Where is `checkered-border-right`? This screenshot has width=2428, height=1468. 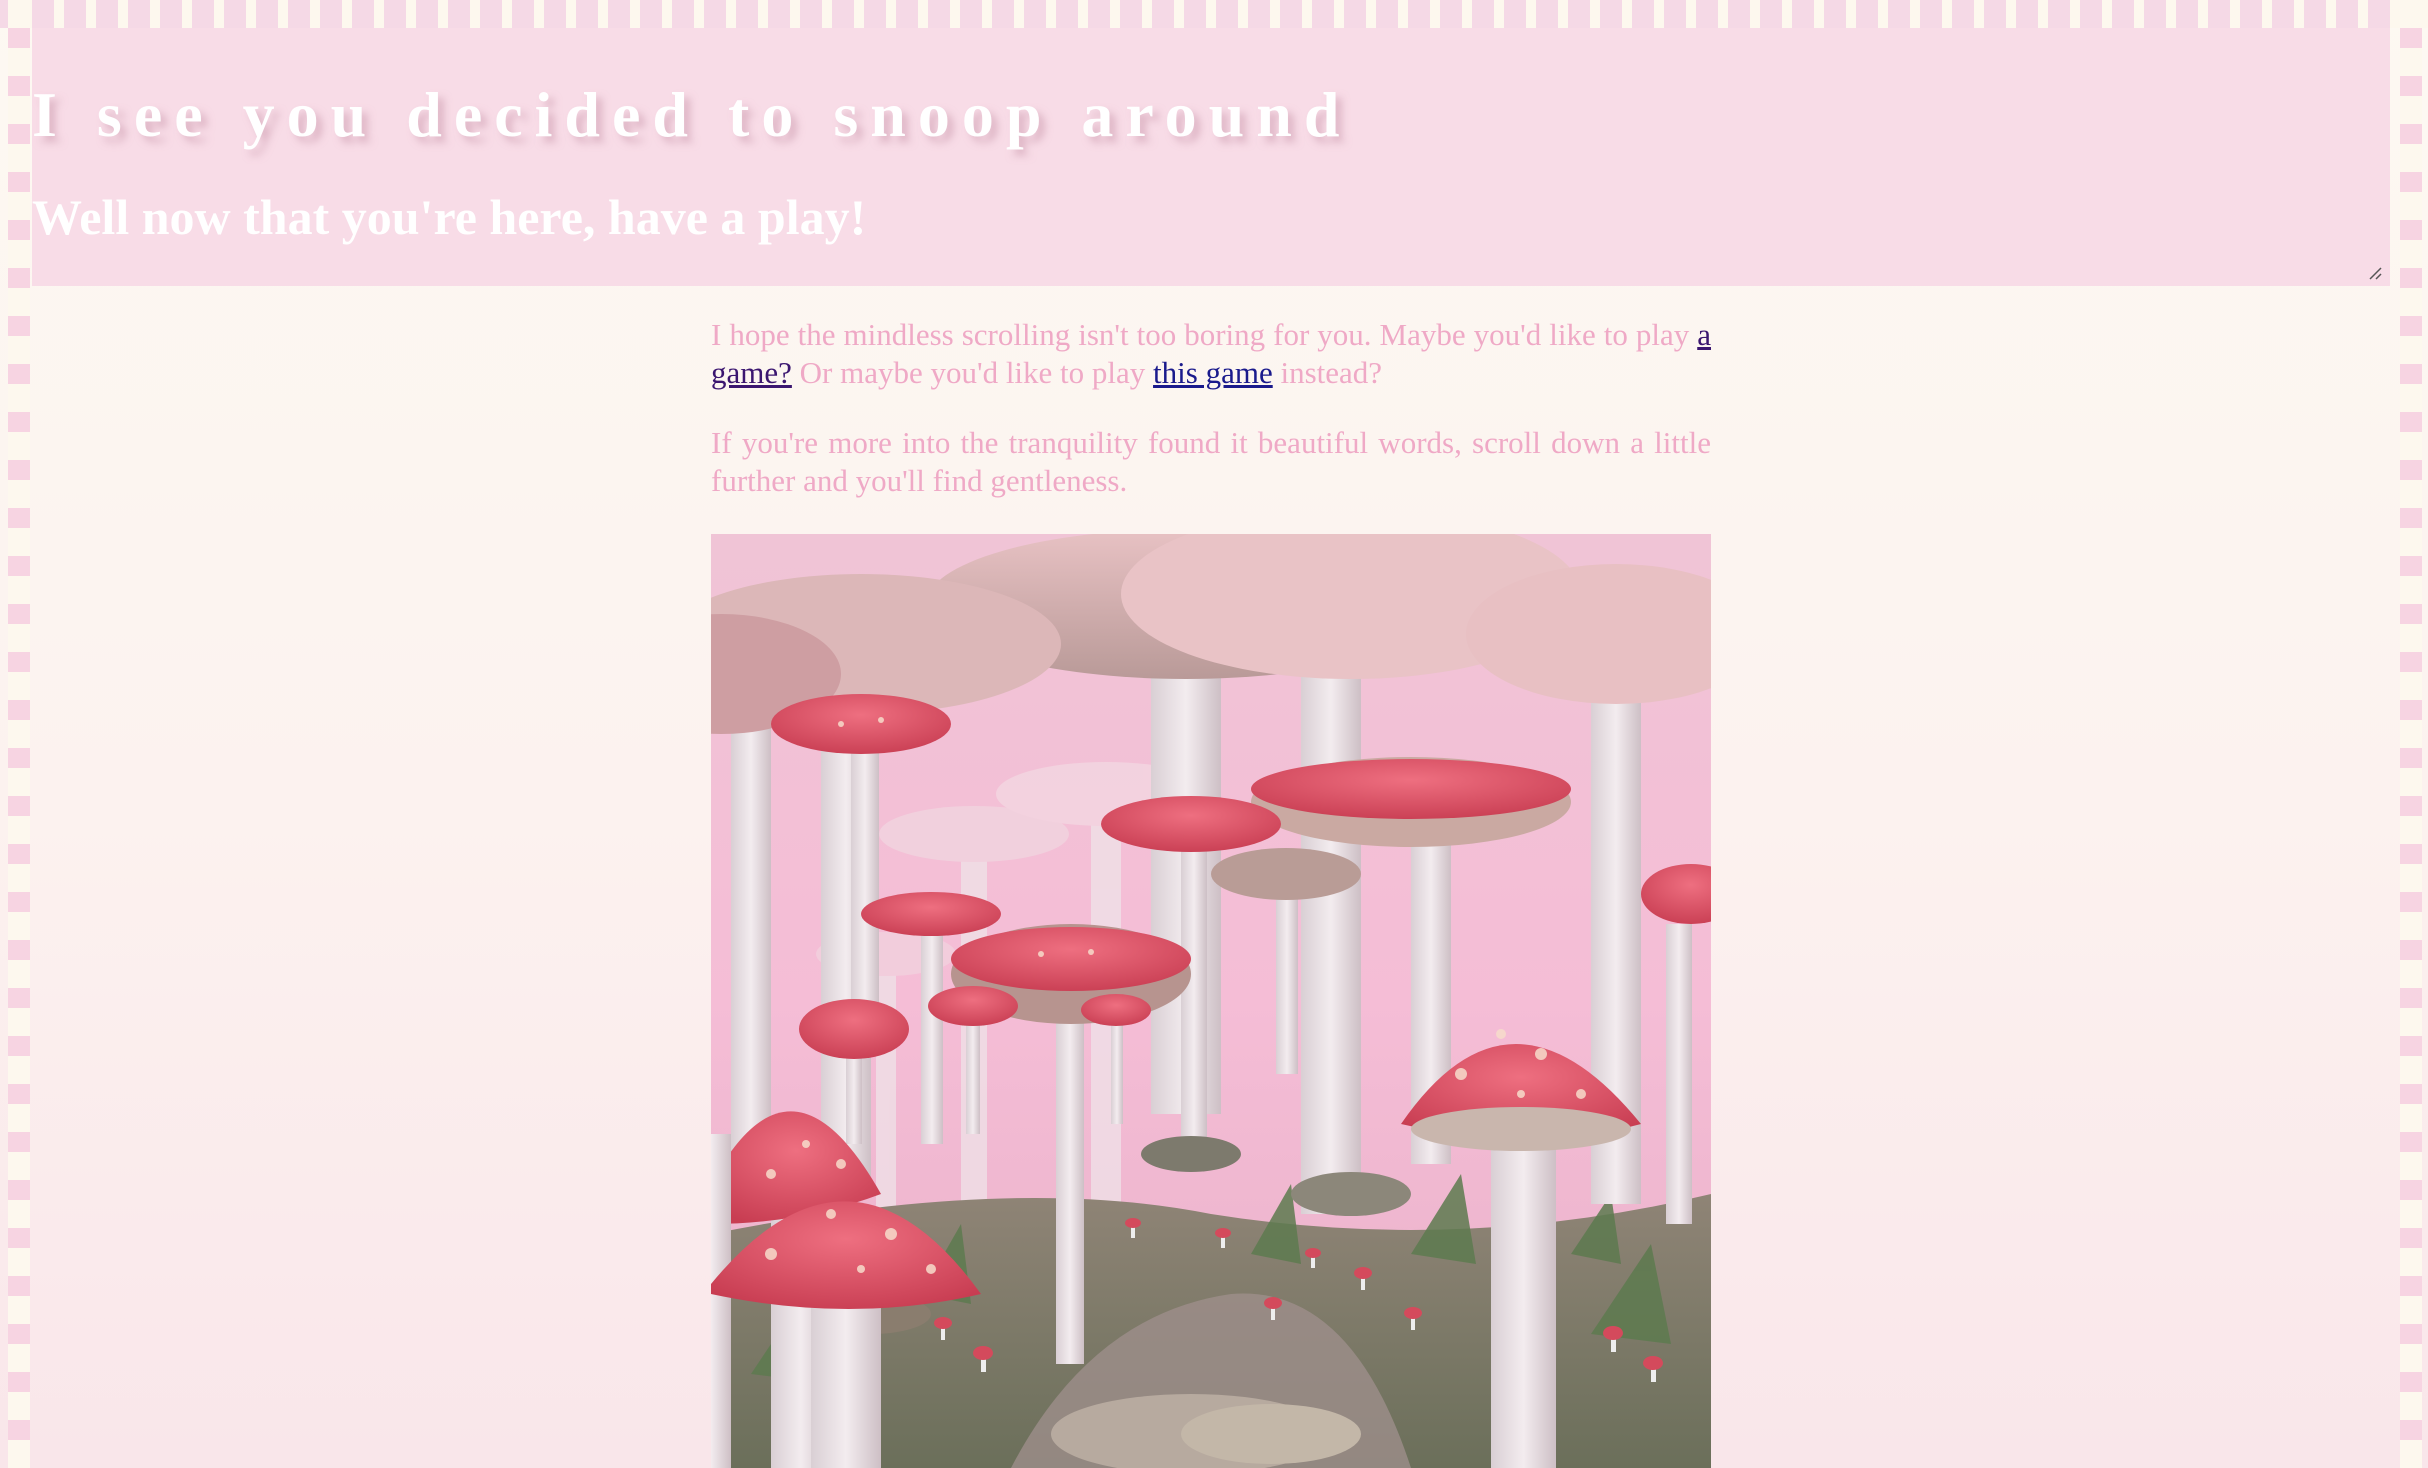 checkered-border-right is located at coordinates (2412, 734).